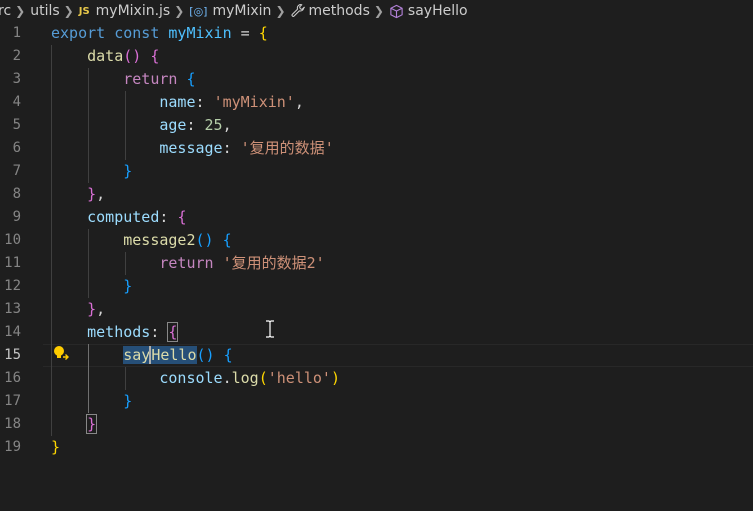 The height and width of the screenshot is (511, 753). Describe the element at coordinates (298, 11) in the screenshot. I see `wrench-icon` at that location.